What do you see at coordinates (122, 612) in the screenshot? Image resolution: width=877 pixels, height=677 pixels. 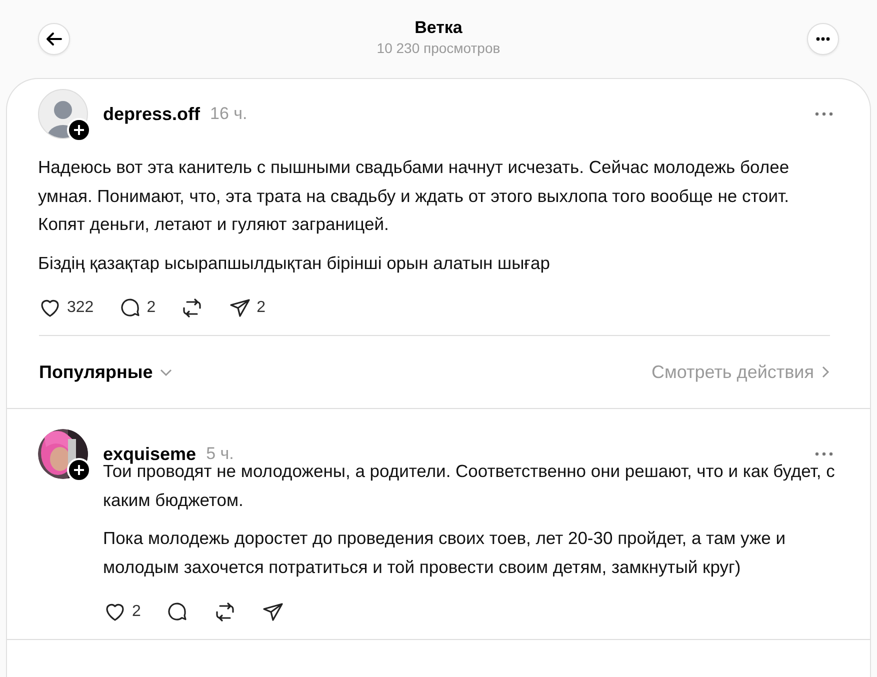 I see `like-button: 2` at bounding box center [122, 612].